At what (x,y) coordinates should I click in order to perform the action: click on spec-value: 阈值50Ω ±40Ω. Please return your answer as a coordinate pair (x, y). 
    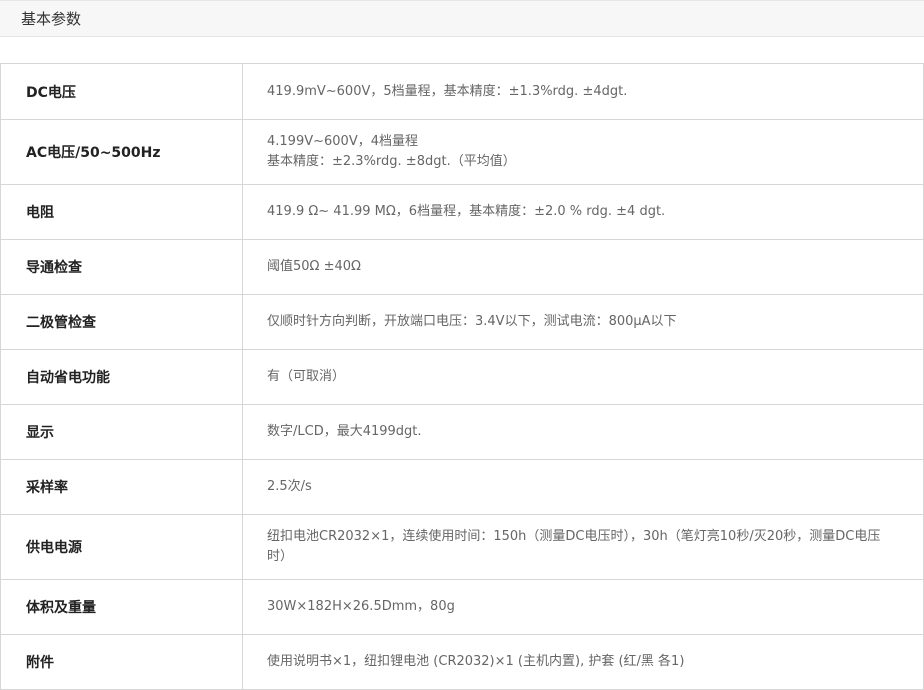
    Looking at the image, I should click on (583, 267).